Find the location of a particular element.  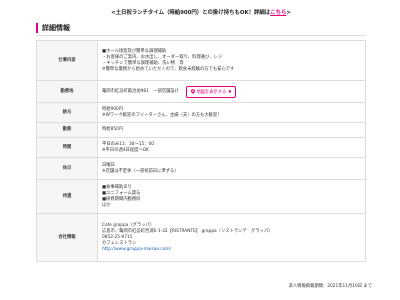

notice-suffix: > is located at coordinates (288, 13).